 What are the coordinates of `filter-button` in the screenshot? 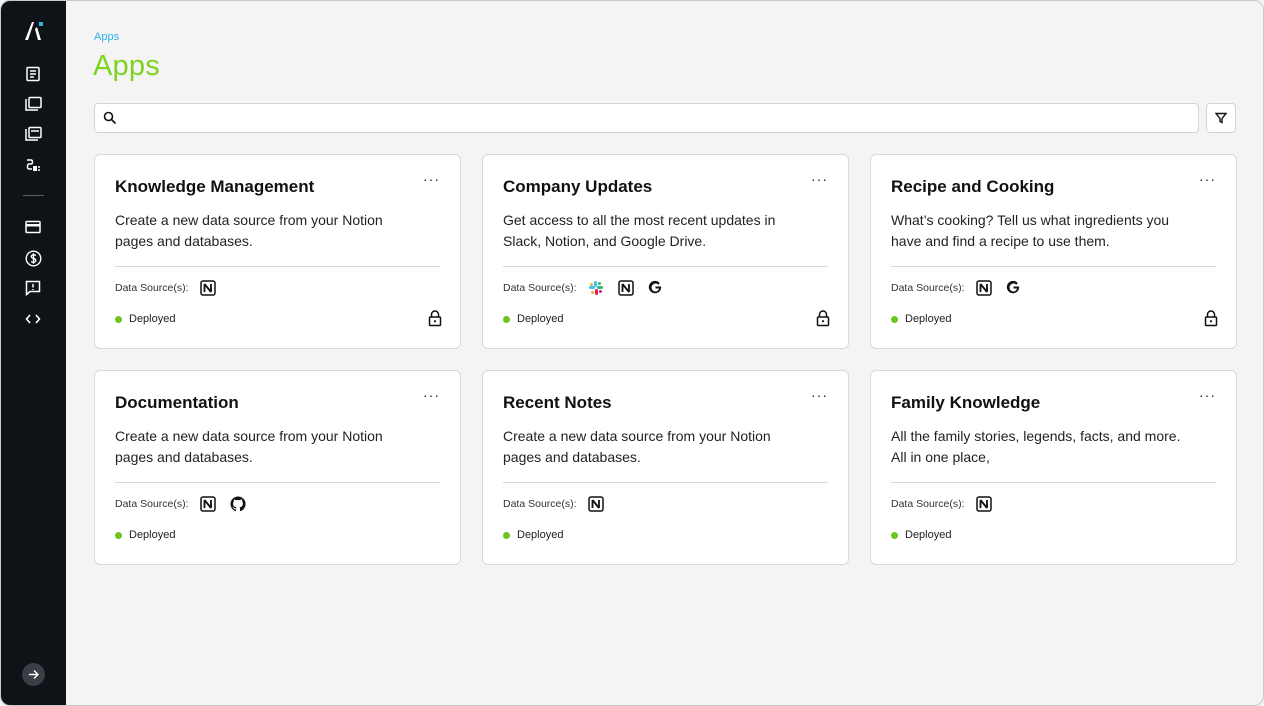 It's located at (1221, 118).